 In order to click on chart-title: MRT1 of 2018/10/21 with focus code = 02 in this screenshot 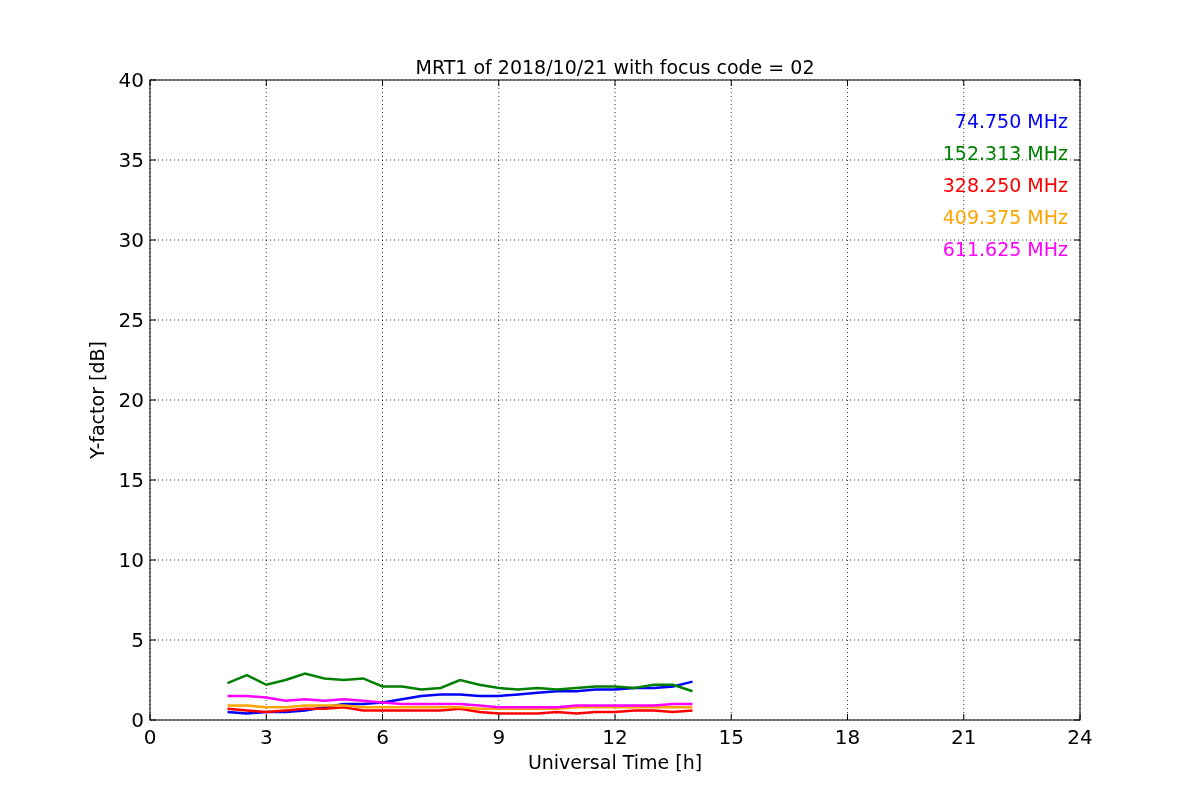, I will do `click(615, 67)`.